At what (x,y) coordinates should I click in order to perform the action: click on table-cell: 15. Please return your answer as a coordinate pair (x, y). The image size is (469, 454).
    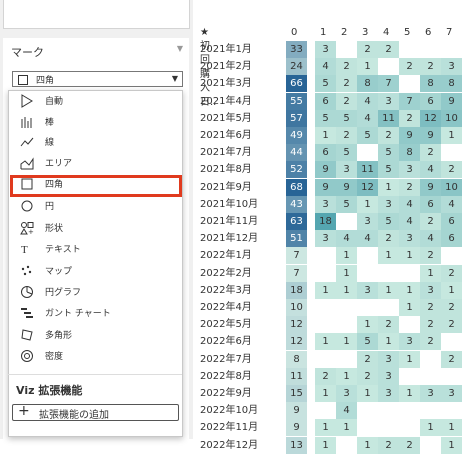
    Looking at the image, I should click on (296, 393).